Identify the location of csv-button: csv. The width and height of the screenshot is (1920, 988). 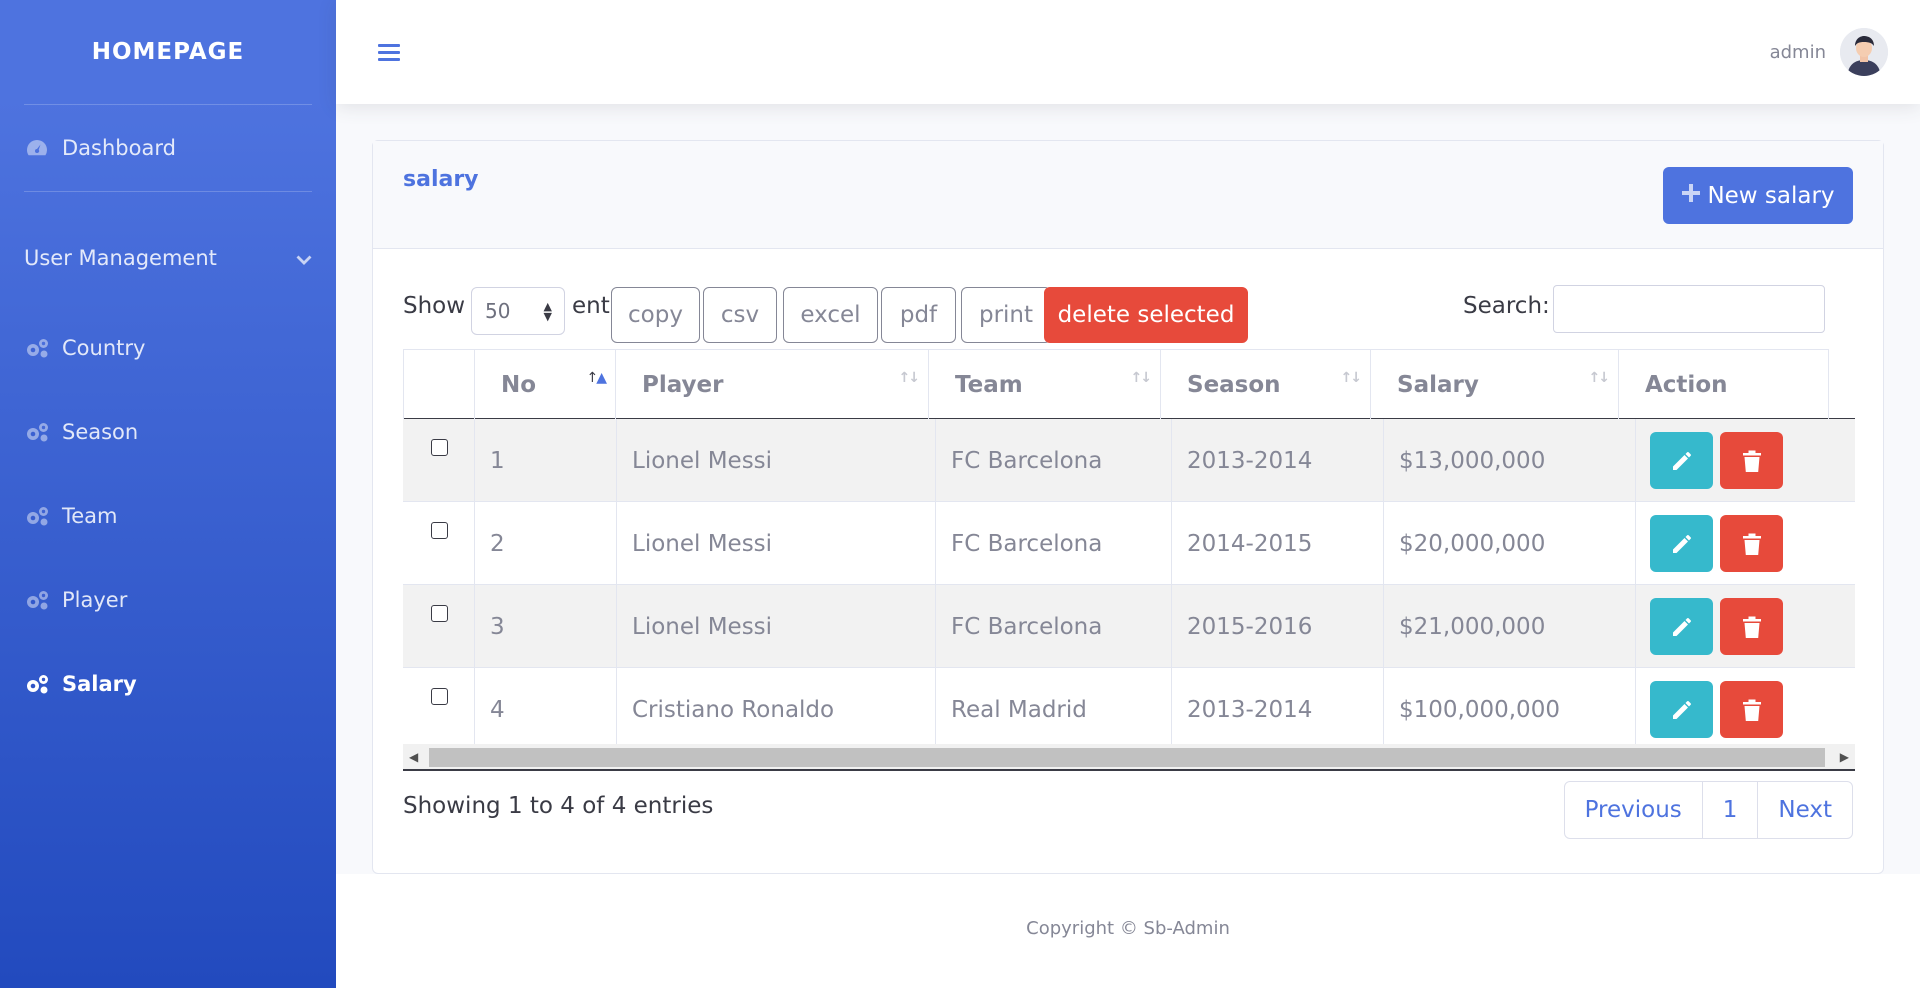
(740, 315).